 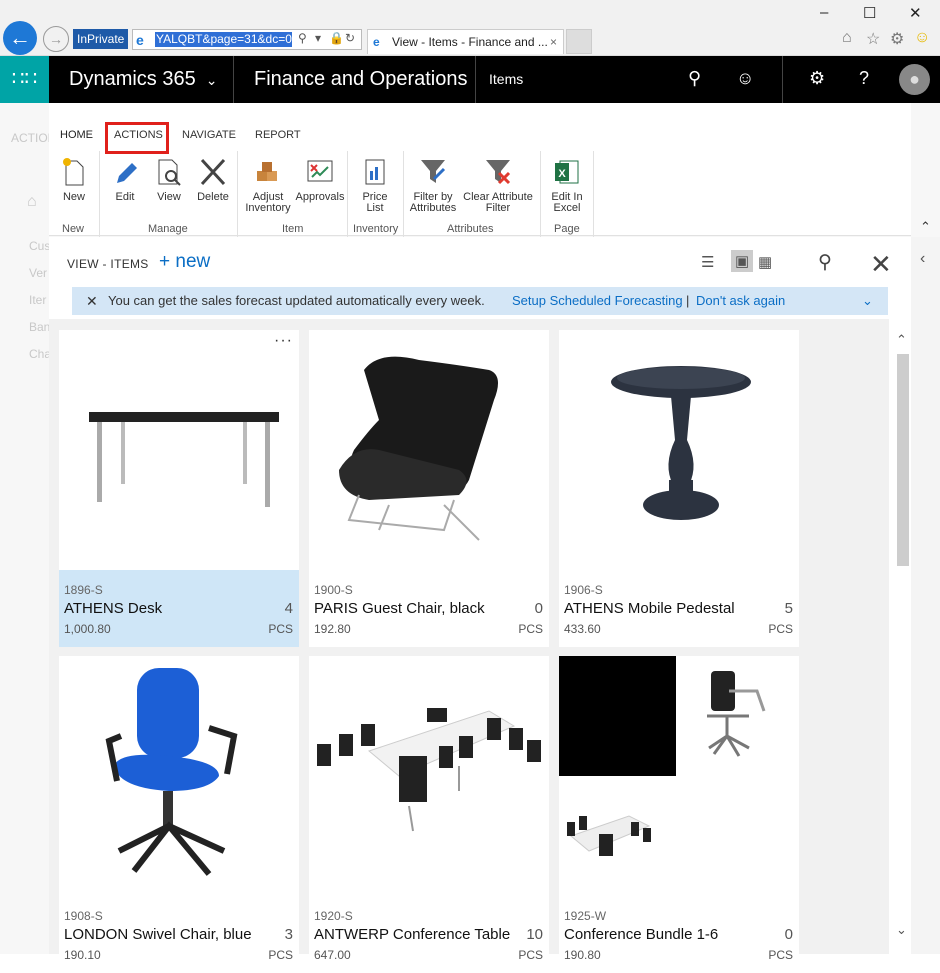 What do you see at coordinates (56, 39) in the screenshot?
I see `forward-arrow-icon: →` at bounding box center [56, 39].